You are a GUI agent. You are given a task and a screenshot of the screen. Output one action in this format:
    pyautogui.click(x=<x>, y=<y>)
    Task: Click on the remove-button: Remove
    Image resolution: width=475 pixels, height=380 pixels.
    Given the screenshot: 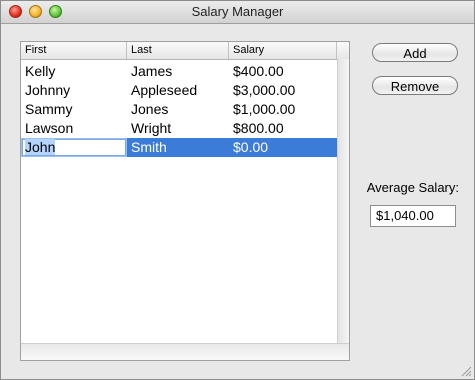 What is the action you would take?
    pyautogui.click(x=415, y=85)
    